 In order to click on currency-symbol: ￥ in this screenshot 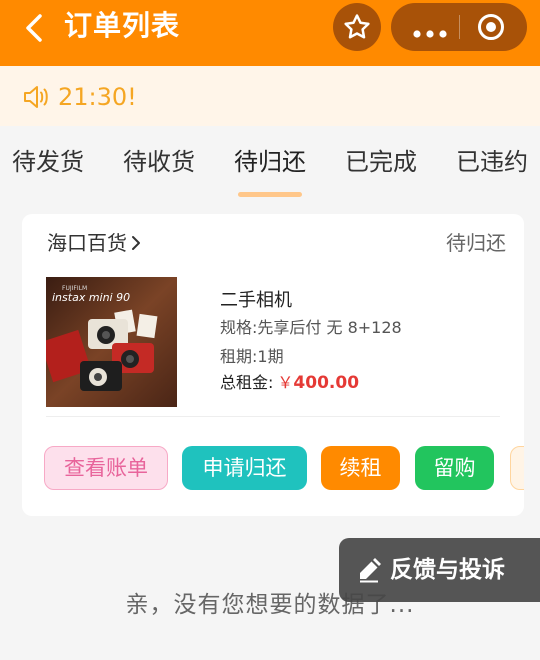, I will do `click(285, 382)`.